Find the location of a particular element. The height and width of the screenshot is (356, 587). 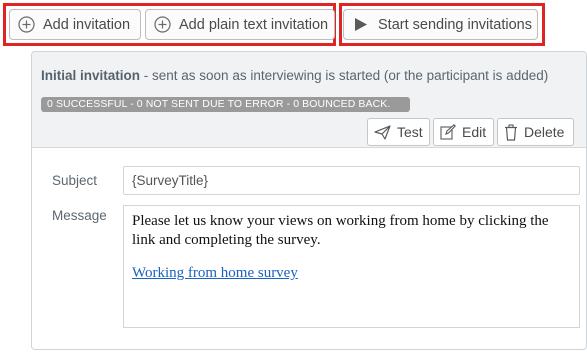

test-button: Test is located at coordinates (398, 132).